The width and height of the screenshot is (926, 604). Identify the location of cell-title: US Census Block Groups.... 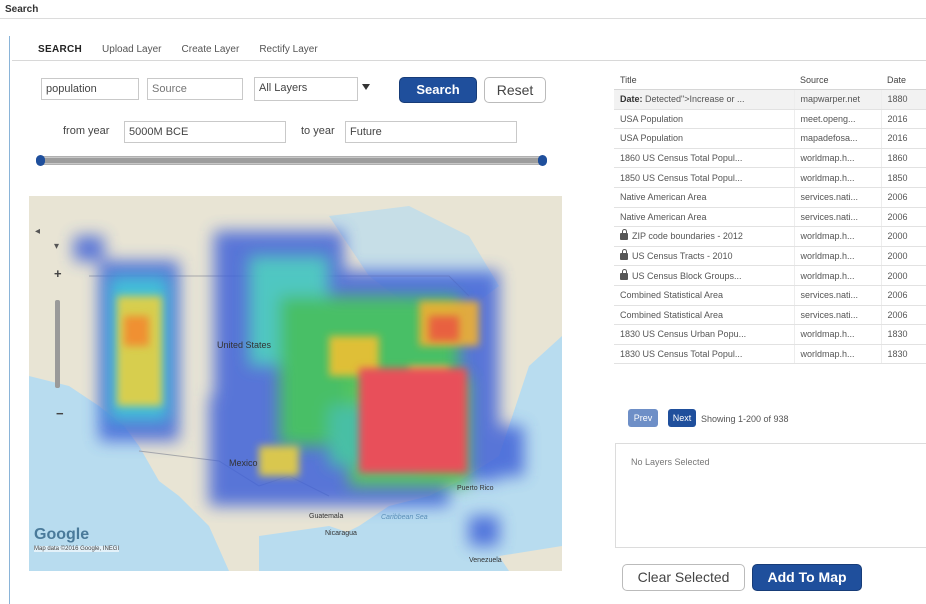
(704, 275).